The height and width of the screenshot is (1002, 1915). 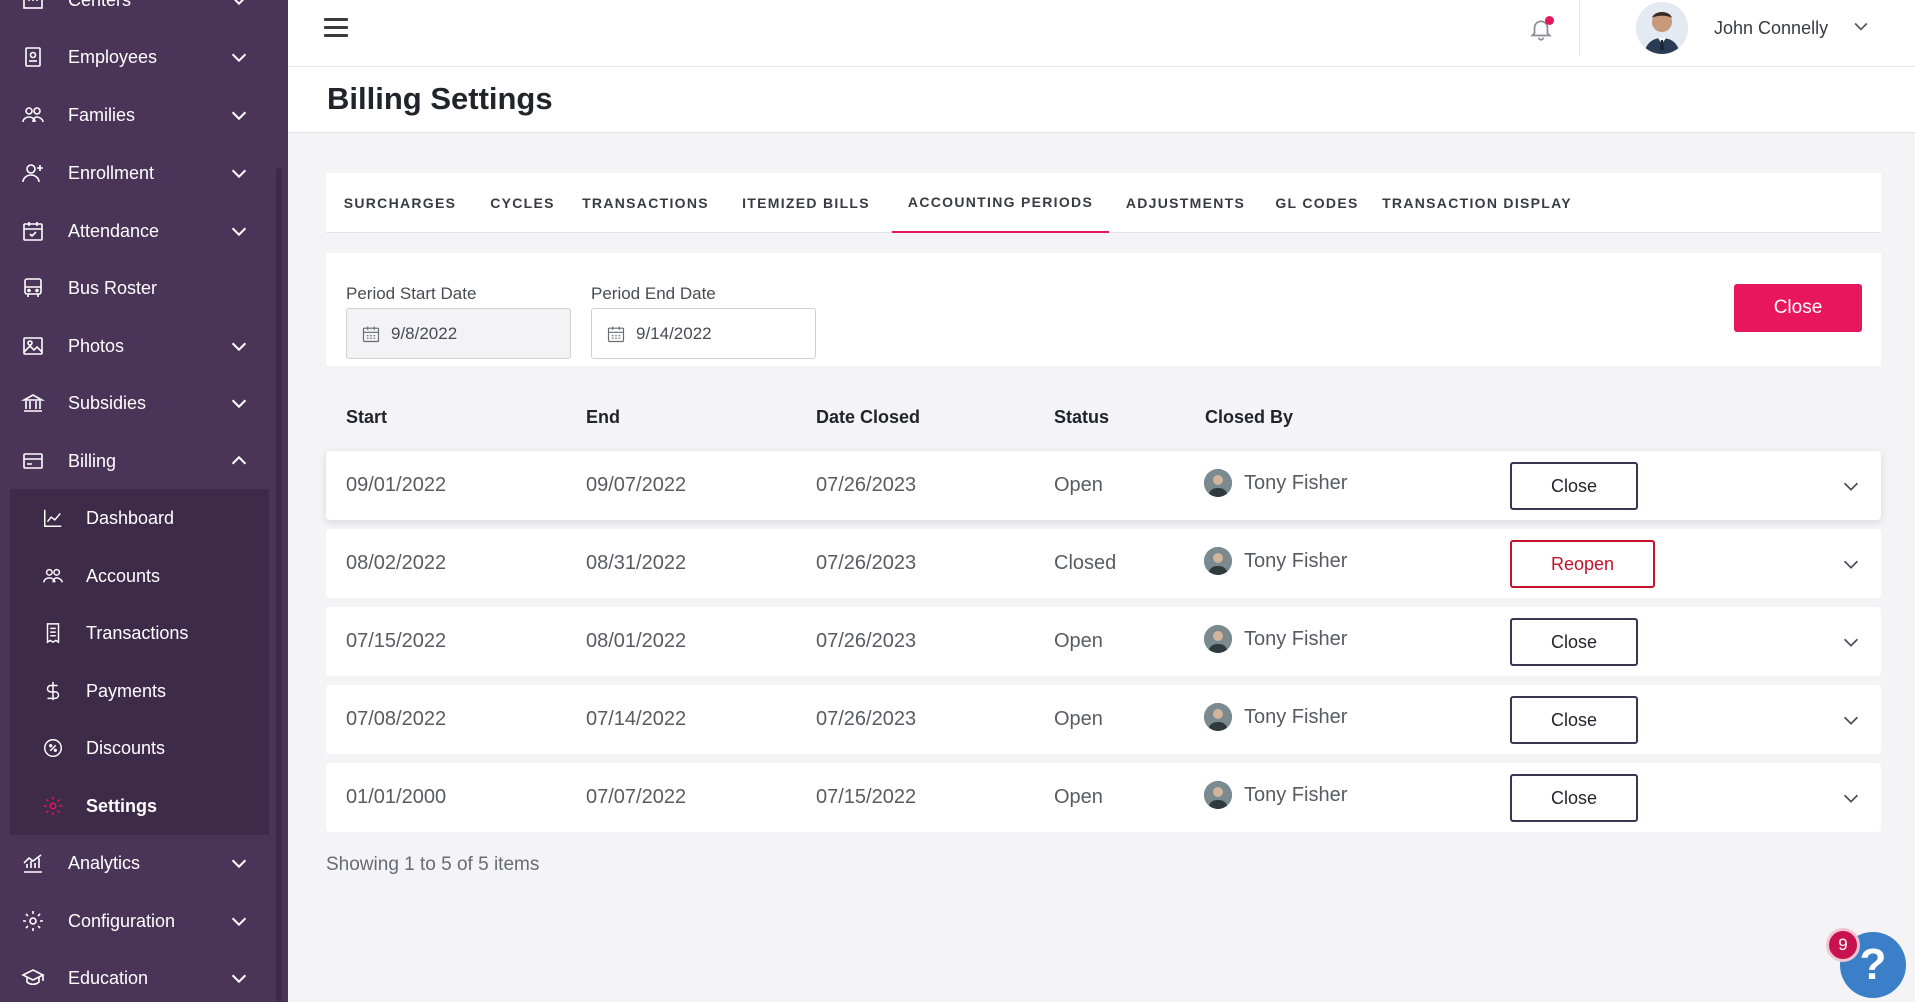 I want to click on tab-accounting-periods: ACCOUNTING PERIODS, so click(x=1000, y=203).